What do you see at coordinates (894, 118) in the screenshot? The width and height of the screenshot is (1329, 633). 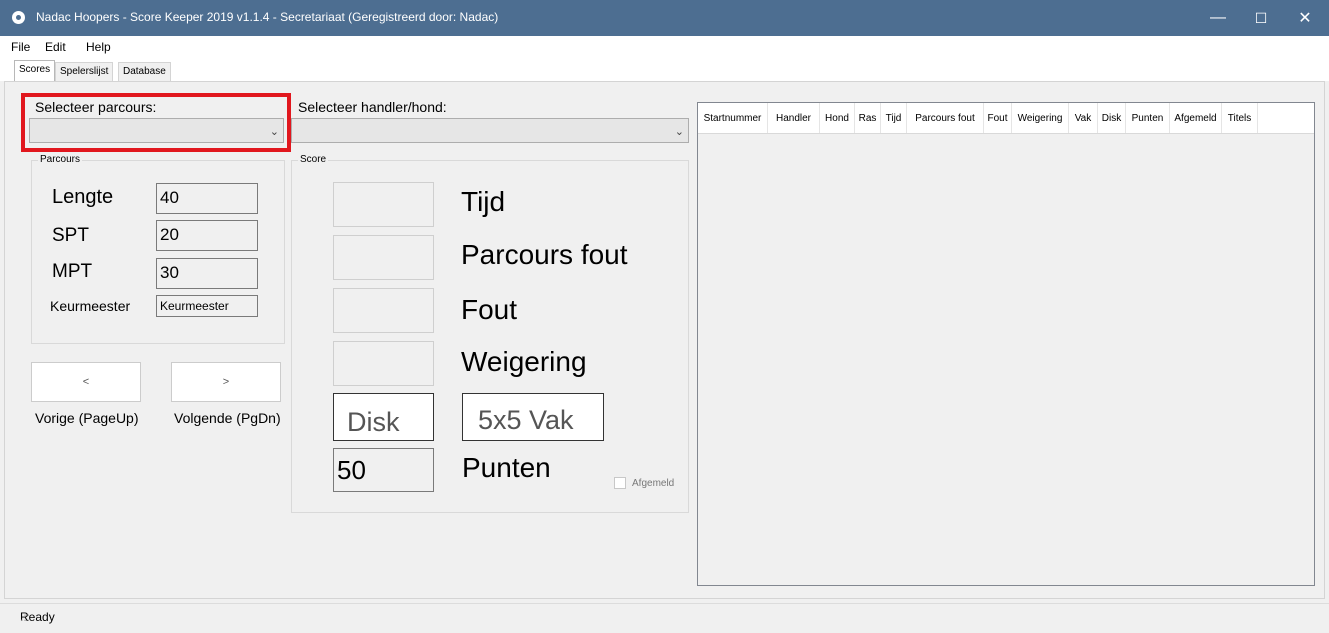 I see `column-tijd: Tijd` at bounding box center [894, 118].